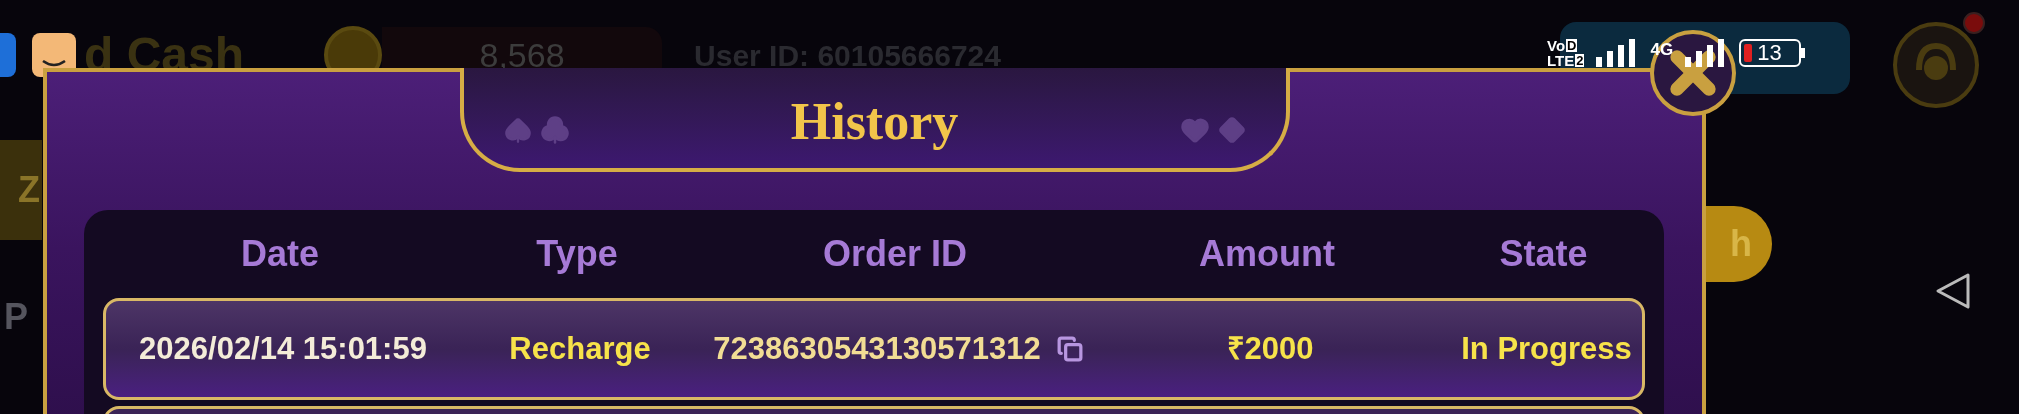 This screenshot has height=414, width=2019. What do you see at coordinates (280, 254) in the screenshot?
I see `column-header: Date` at bounding box center [280, 254].